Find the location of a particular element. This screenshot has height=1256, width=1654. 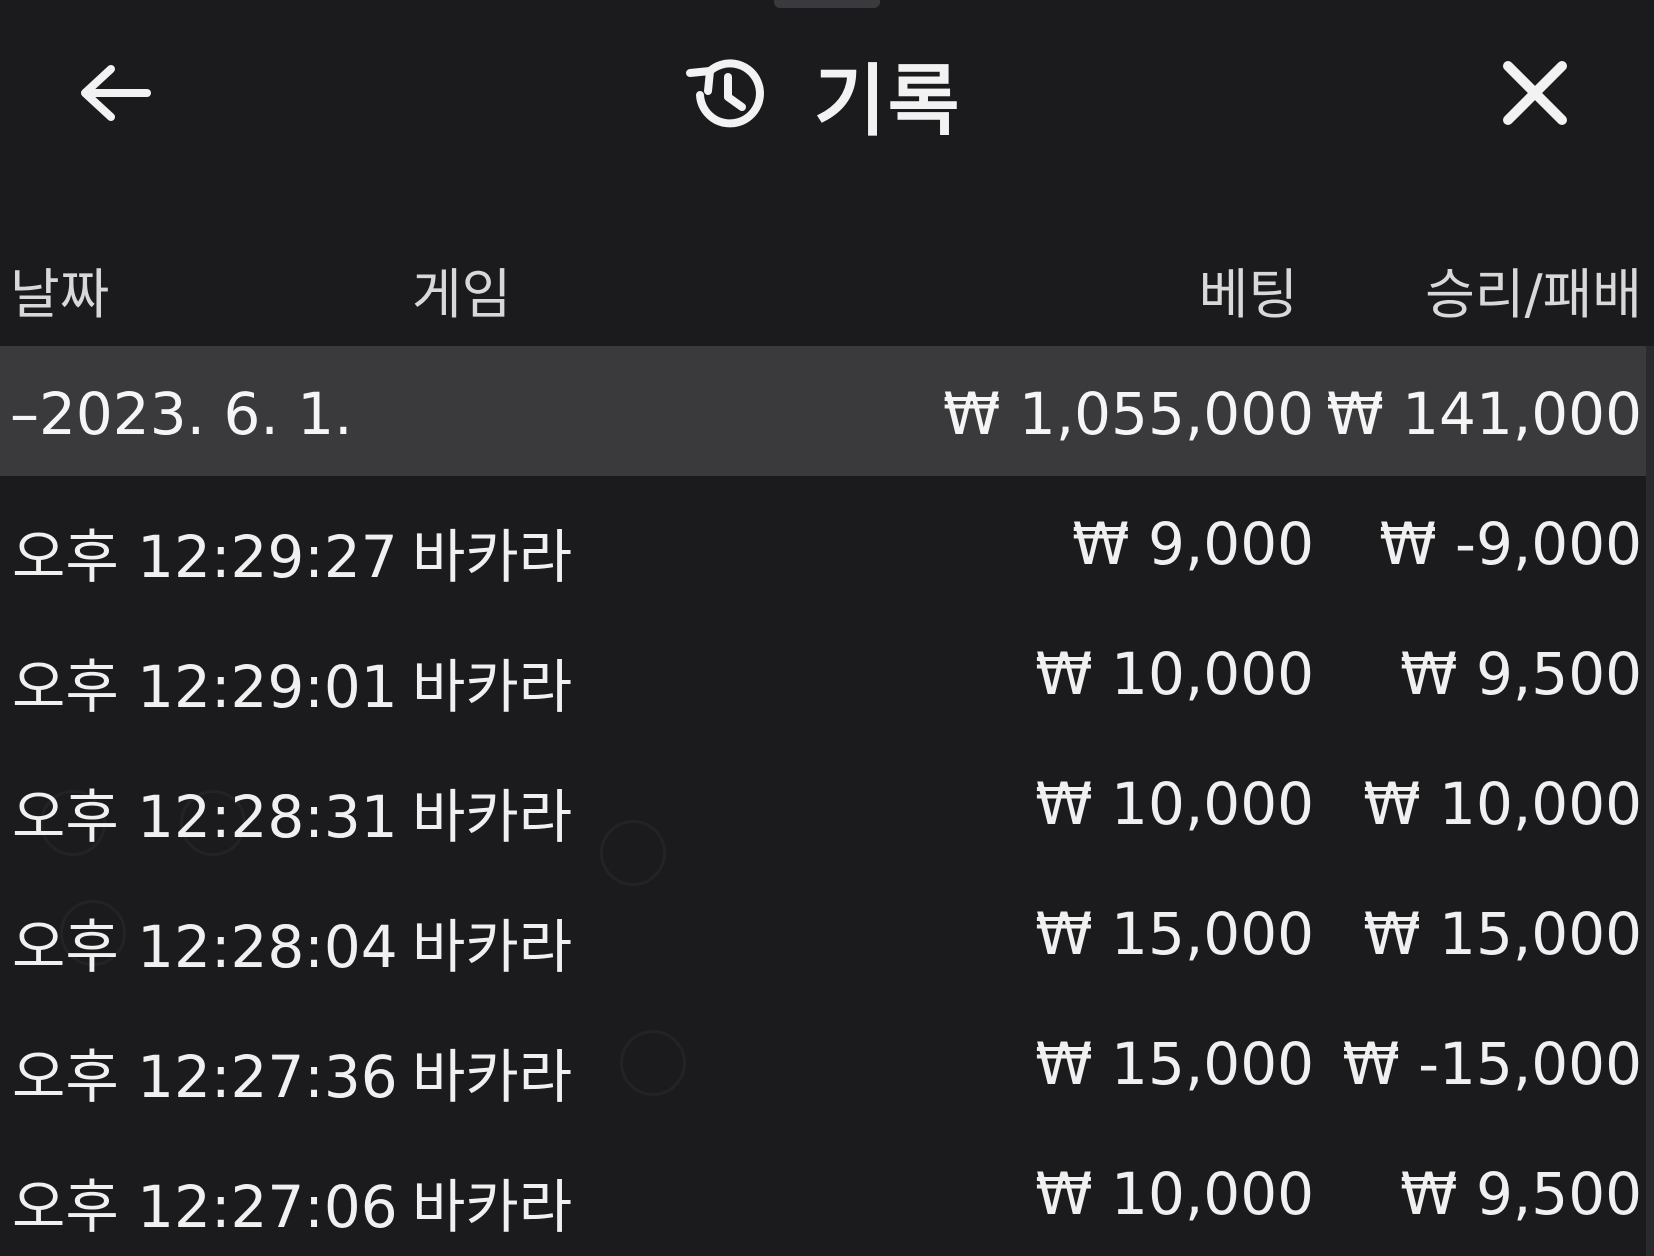

page-title: 기록 is located at coordinates (888, 102).